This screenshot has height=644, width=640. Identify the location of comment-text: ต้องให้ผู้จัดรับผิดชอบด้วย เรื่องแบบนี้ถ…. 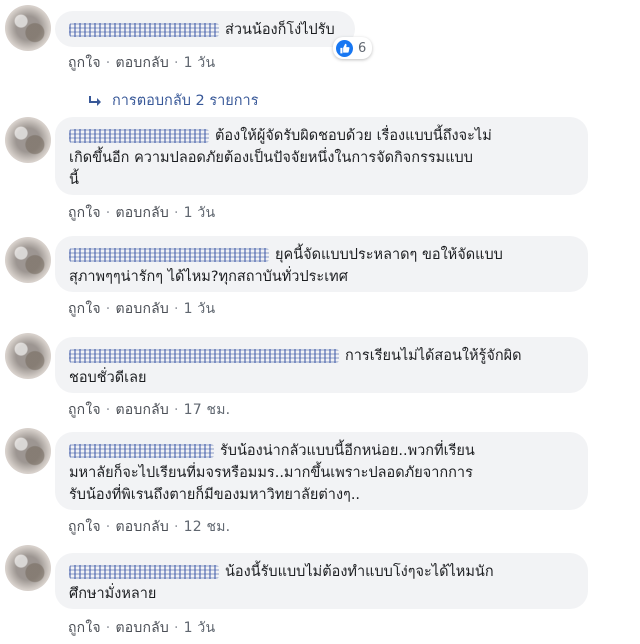
(353, 136).